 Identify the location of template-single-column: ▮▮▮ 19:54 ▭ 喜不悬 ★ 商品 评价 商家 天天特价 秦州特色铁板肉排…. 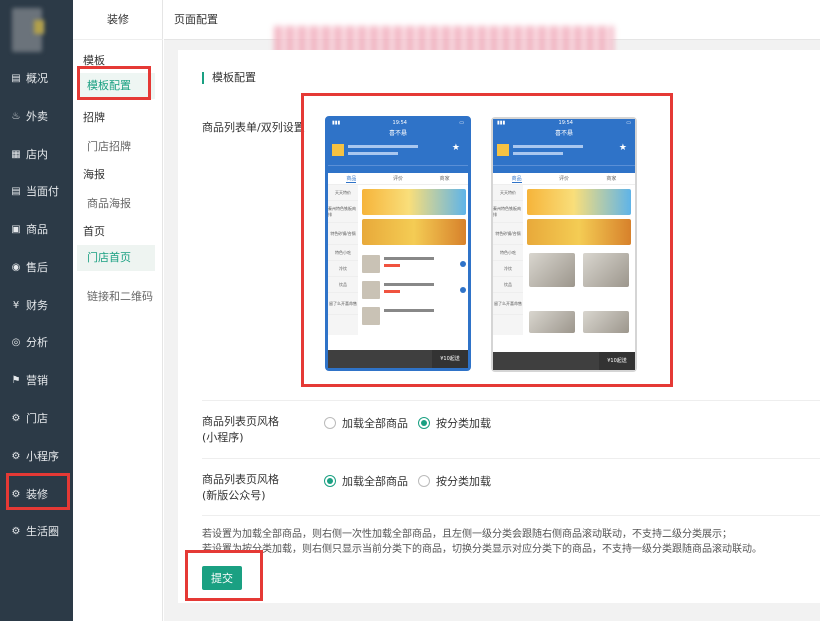
(398, 243).